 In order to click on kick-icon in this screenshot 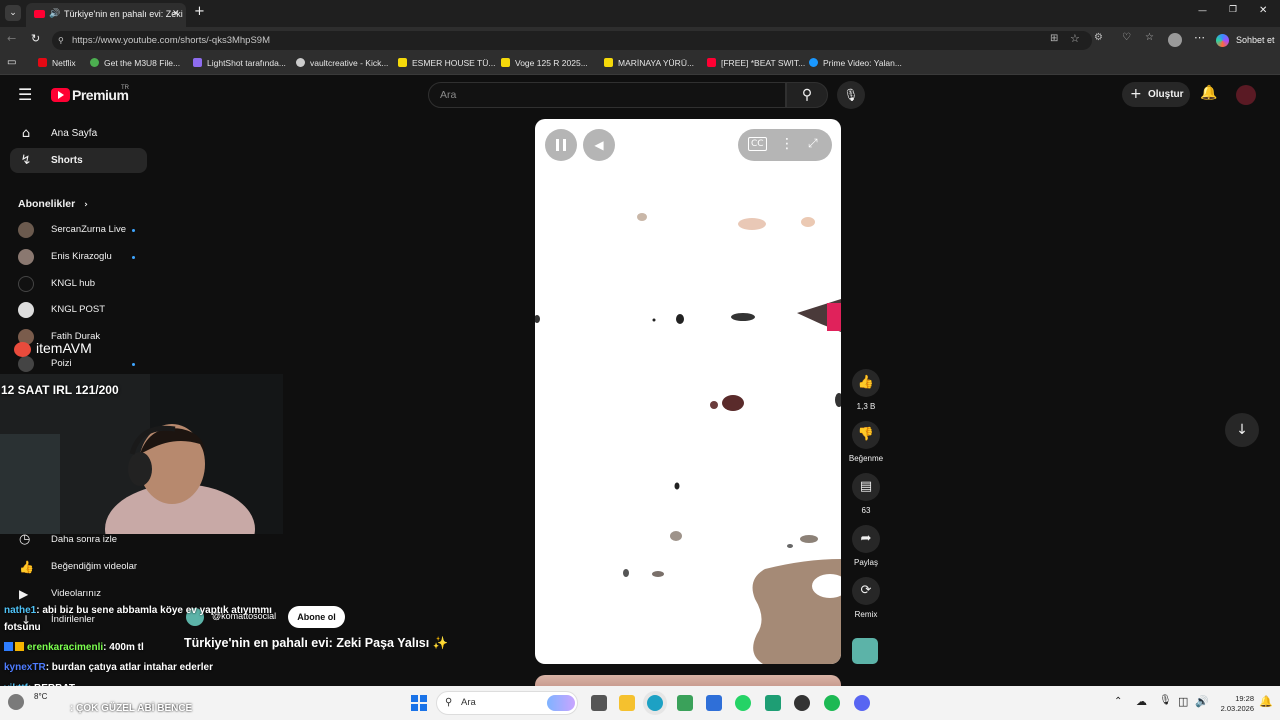, I will do `click(300, 62)`.